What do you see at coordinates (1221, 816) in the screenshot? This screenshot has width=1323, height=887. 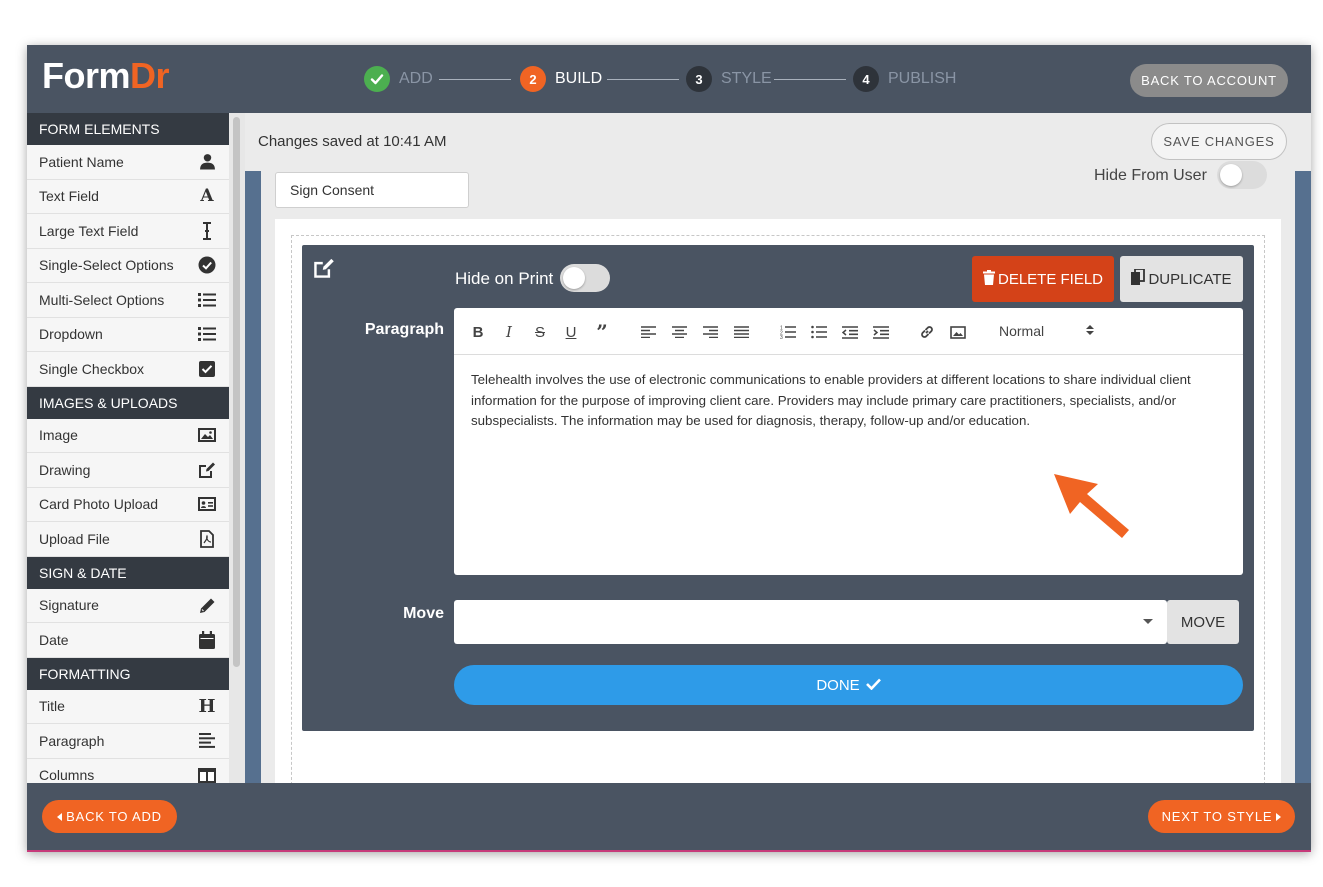 I see `next-to-style-button: NEXT TO STYLE` at bounding box center [1221, 816].